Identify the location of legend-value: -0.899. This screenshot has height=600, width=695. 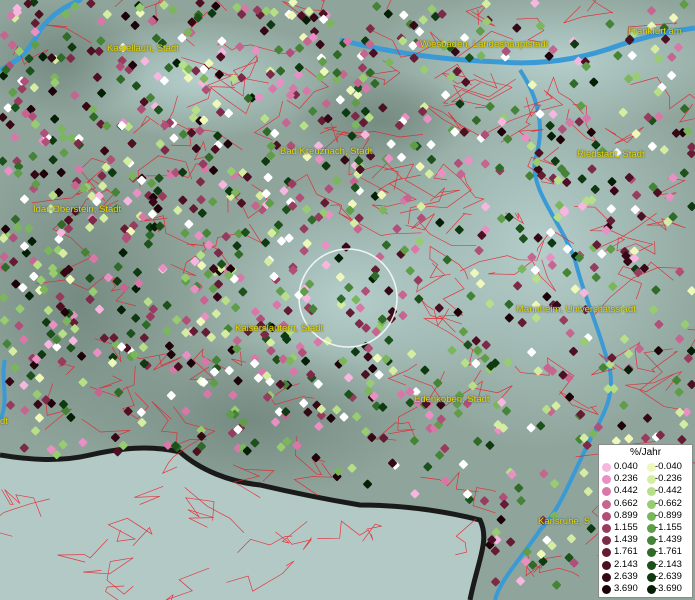
(668, 515).